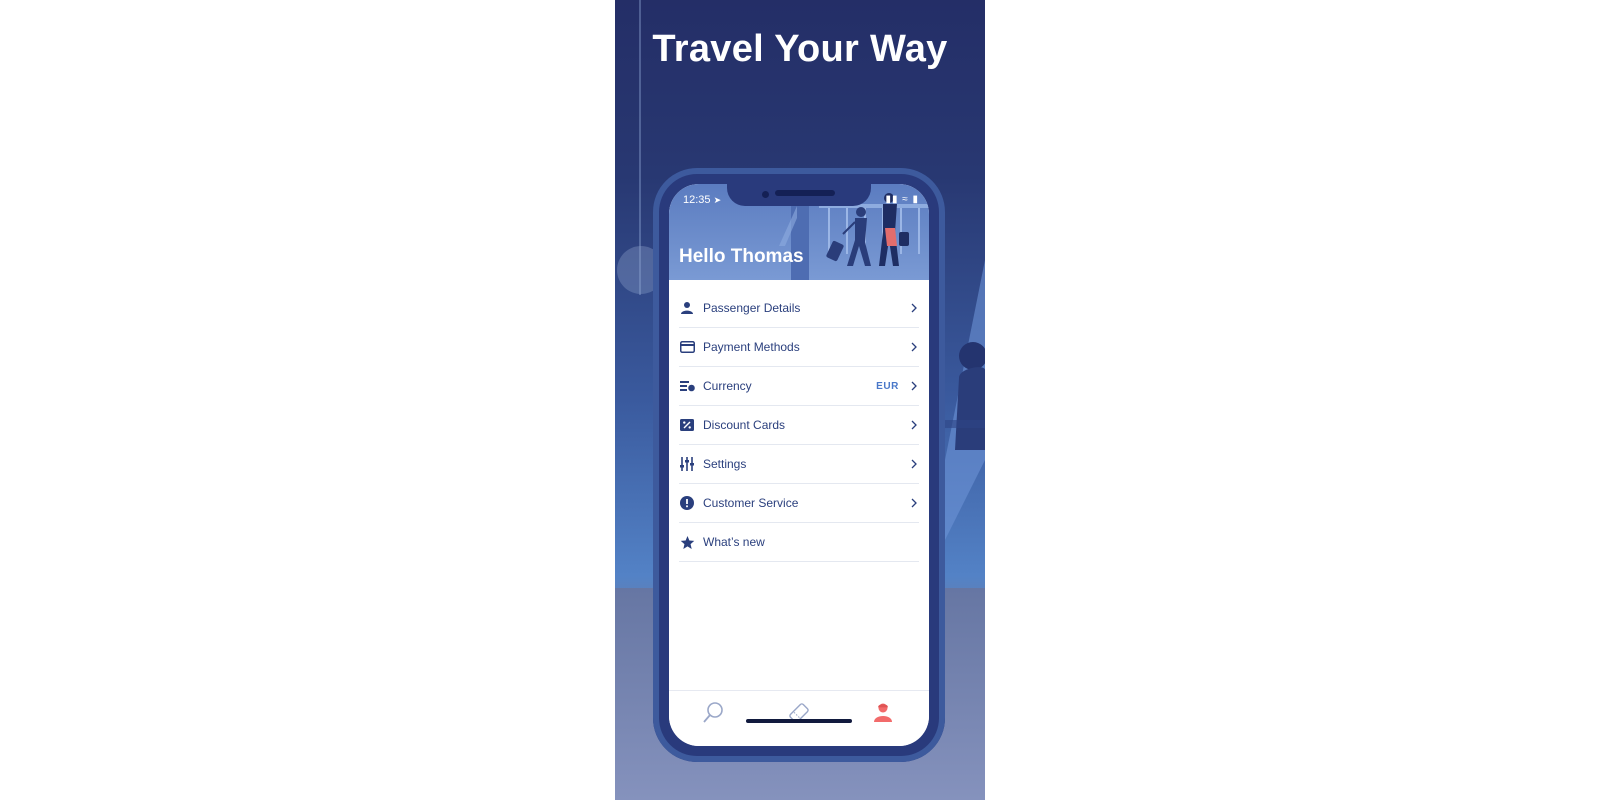 This screenshot has height=800, width=1600. What do you see at coordinates (805, 193) in the screenshot?
I see `earpiece-speaker` at bounding box center [805, 193].